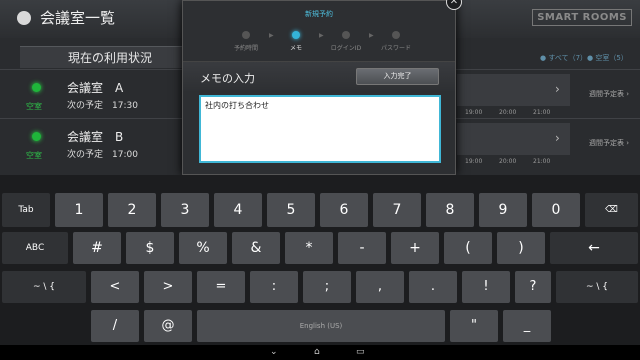  What do you see at coordinates (246, 41) in the screenshot?
I see `step-time: 予約時間` at bounding box center [246, 41].